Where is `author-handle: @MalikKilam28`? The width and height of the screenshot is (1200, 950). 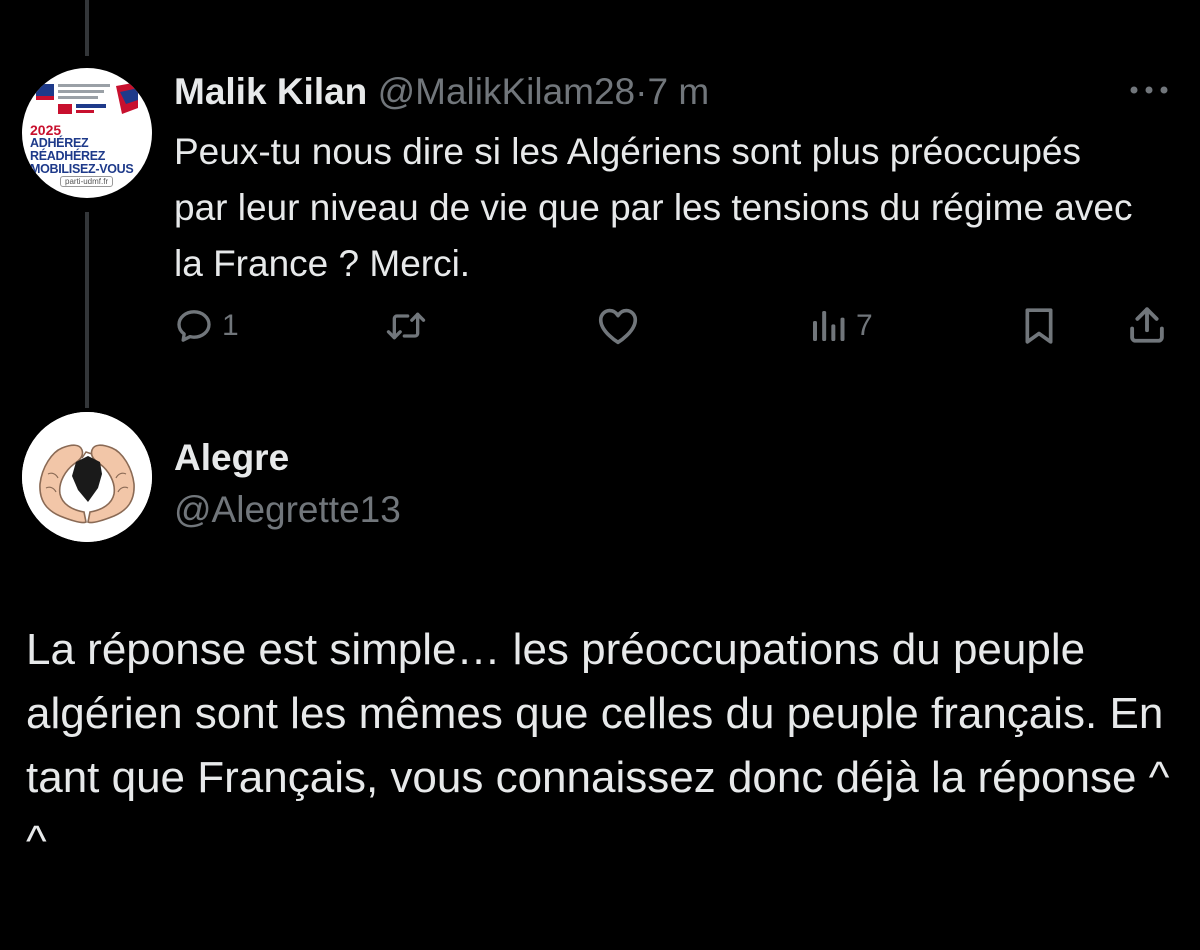 author-handle: @MalikKilam28 is located at coordinates (507, 91).